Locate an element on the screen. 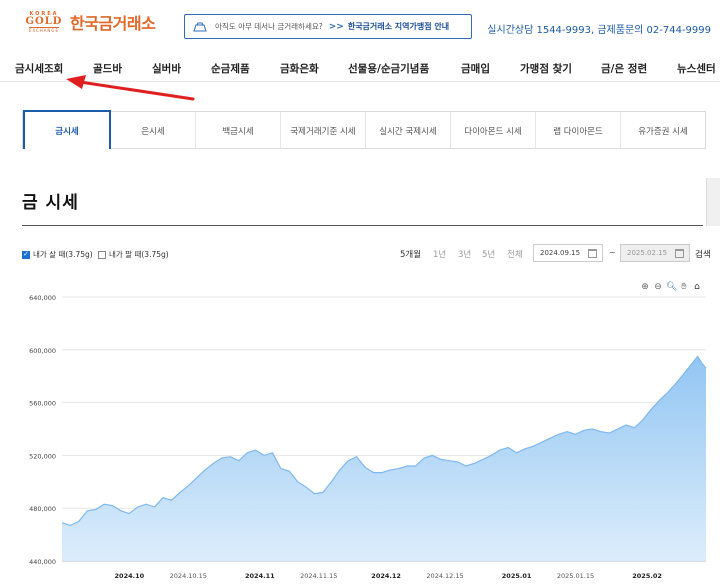 The height and width of the screenshot is (586, 720). checkbox-checked-icon: ✓ is located at coordinates (26, 254).